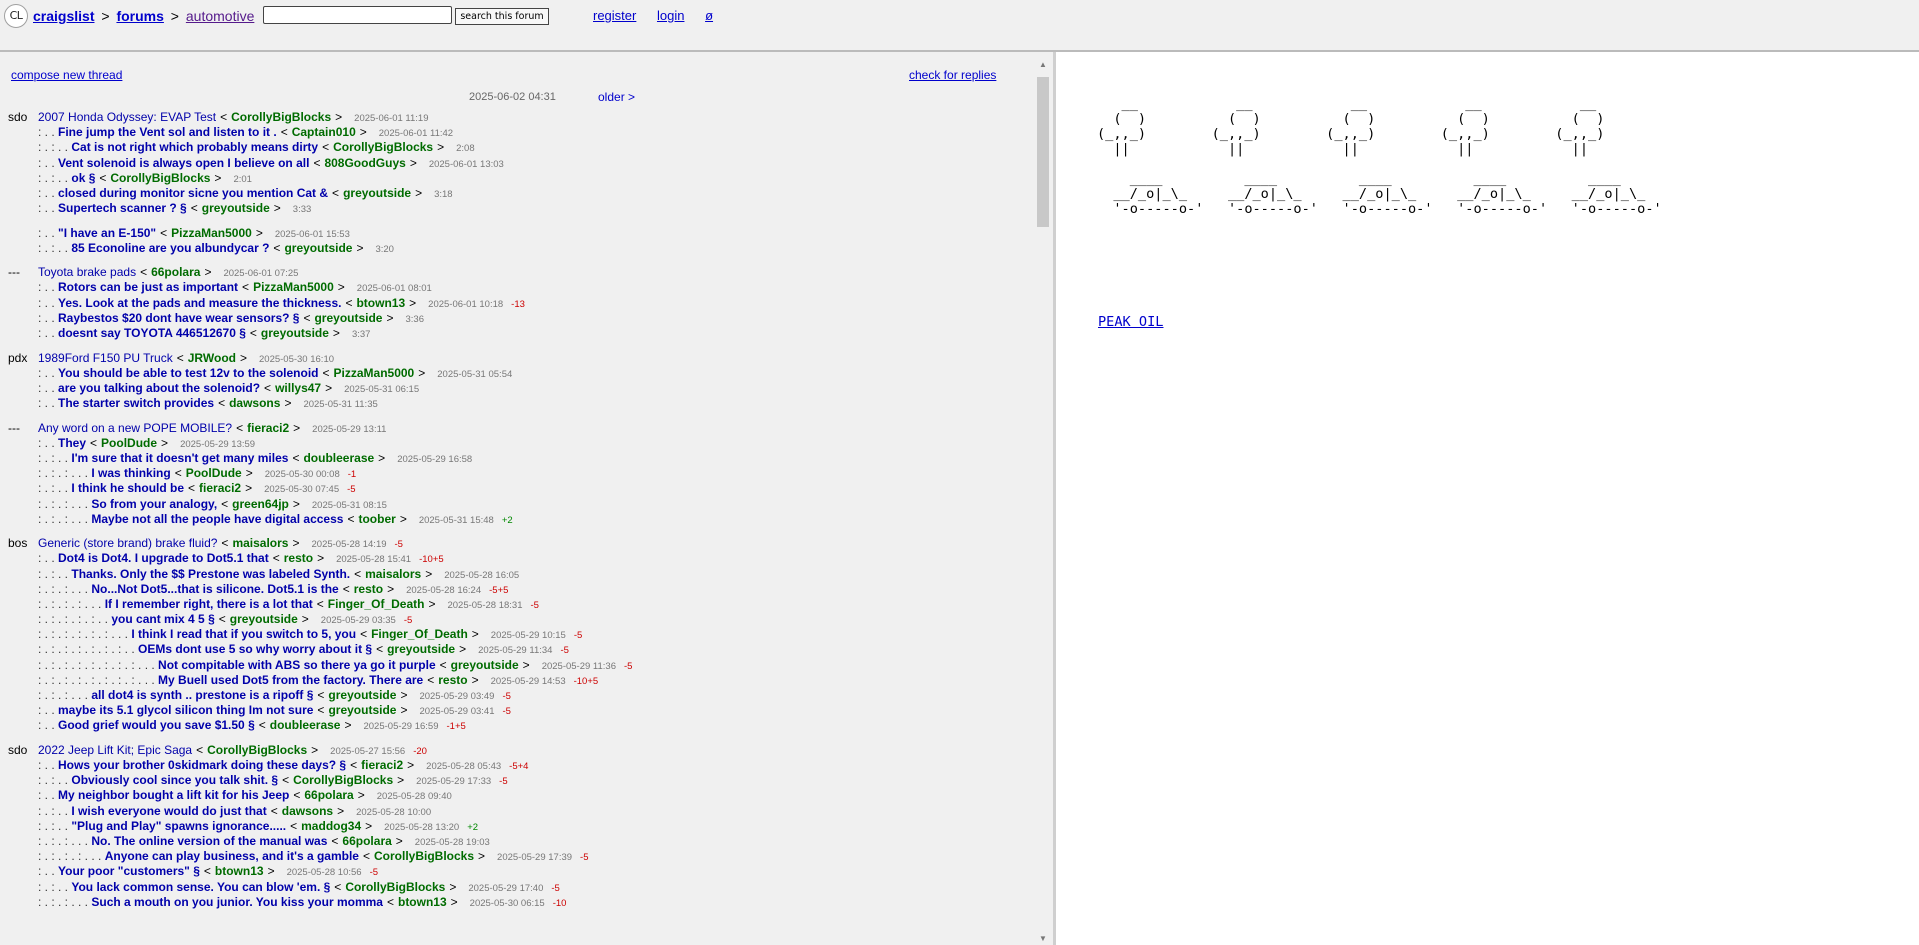 The image size is (1919, 945). What do you see at coordinates (156, 725) in the screenshot?
I see `post-subject-link: Good grief would you save $1.50 §` at bounding box center [156, 725].